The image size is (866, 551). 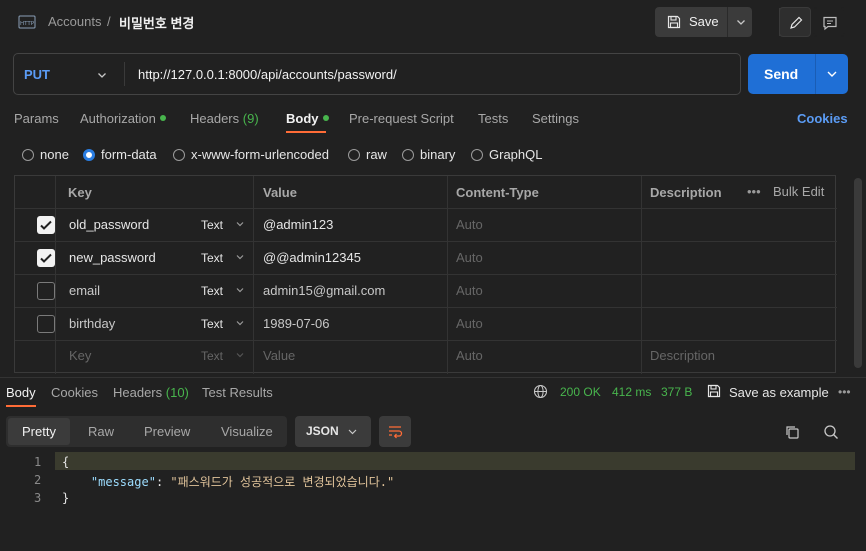 I want to click on tab-body: Body, so click(x=307, y=118).